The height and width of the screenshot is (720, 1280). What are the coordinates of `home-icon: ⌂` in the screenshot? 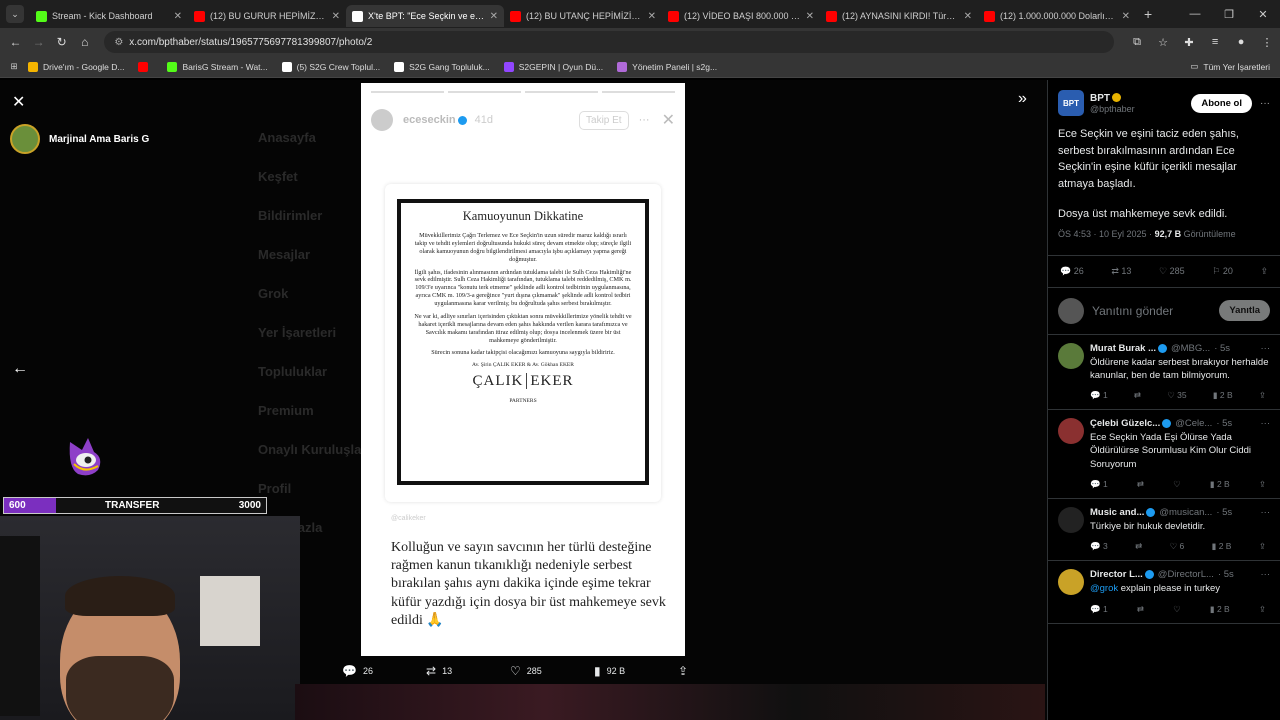 It's located at (84, 42).